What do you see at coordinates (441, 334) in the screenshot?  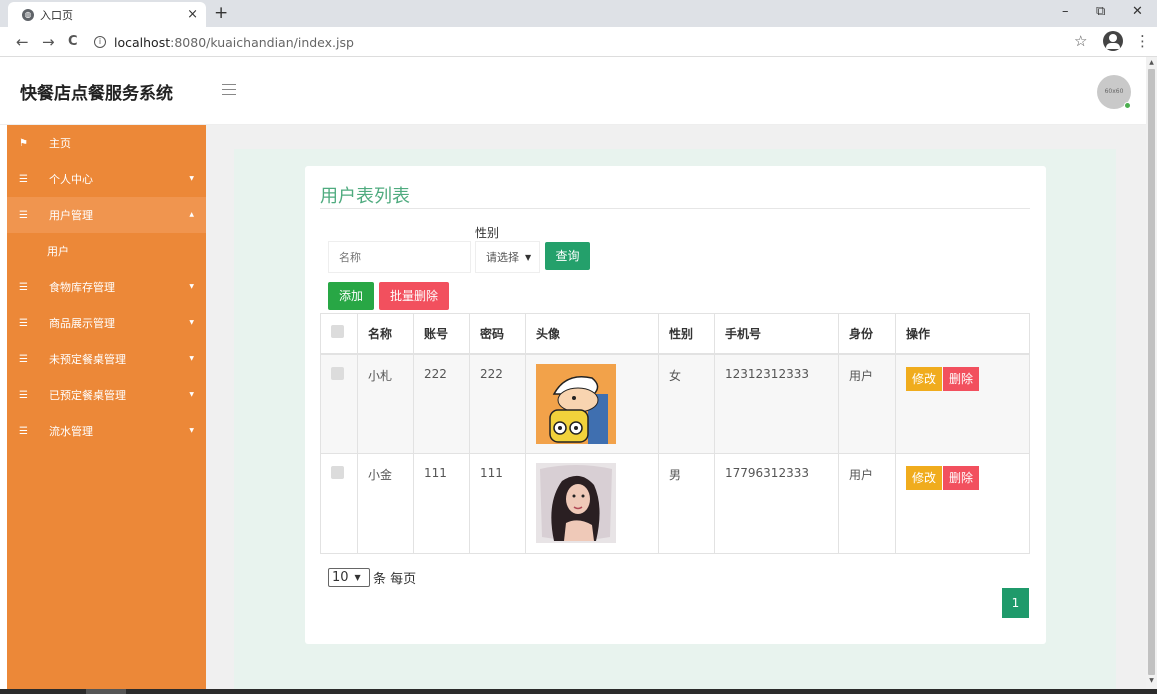 I see `column-header: 账号` at bounding box center [441, 334].